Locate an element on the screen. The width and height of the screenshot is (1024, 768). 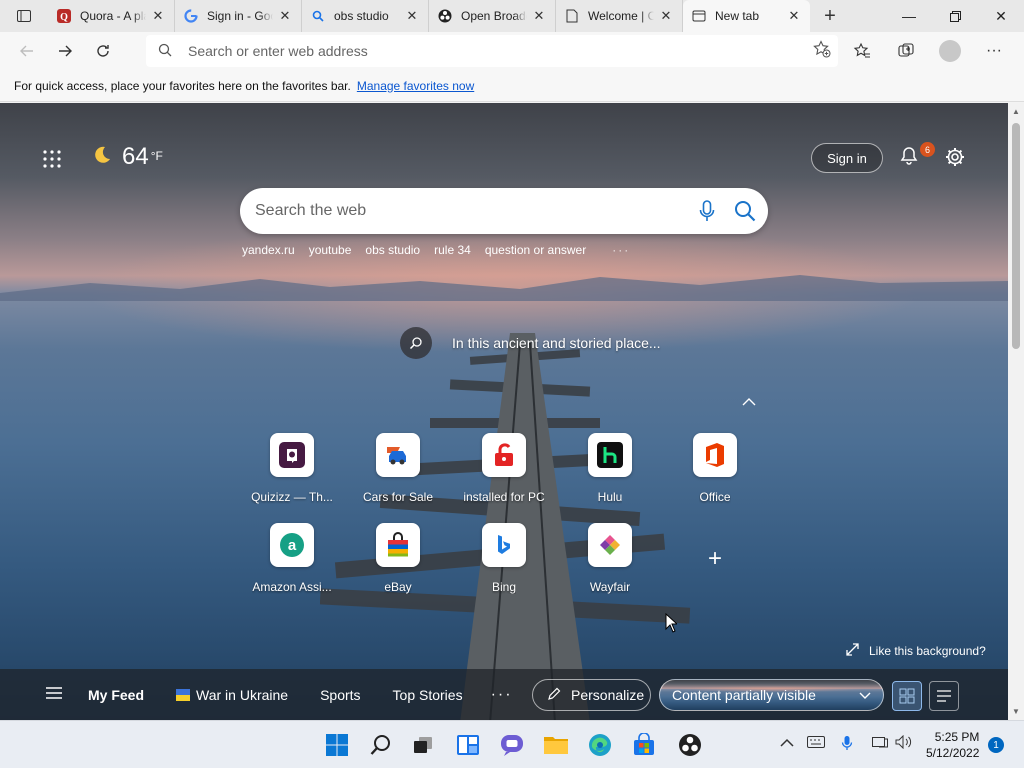
show-hidden-icons-icon is located at coordinates (787, 743).